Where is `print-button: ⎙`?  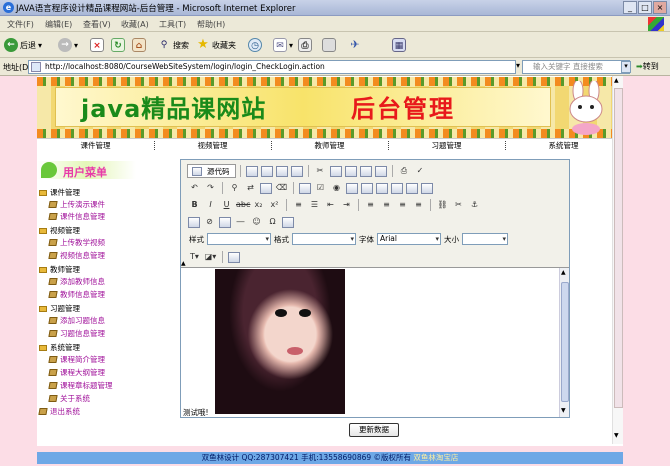
print-button: ⎙ is located at coordinates (305, 45).